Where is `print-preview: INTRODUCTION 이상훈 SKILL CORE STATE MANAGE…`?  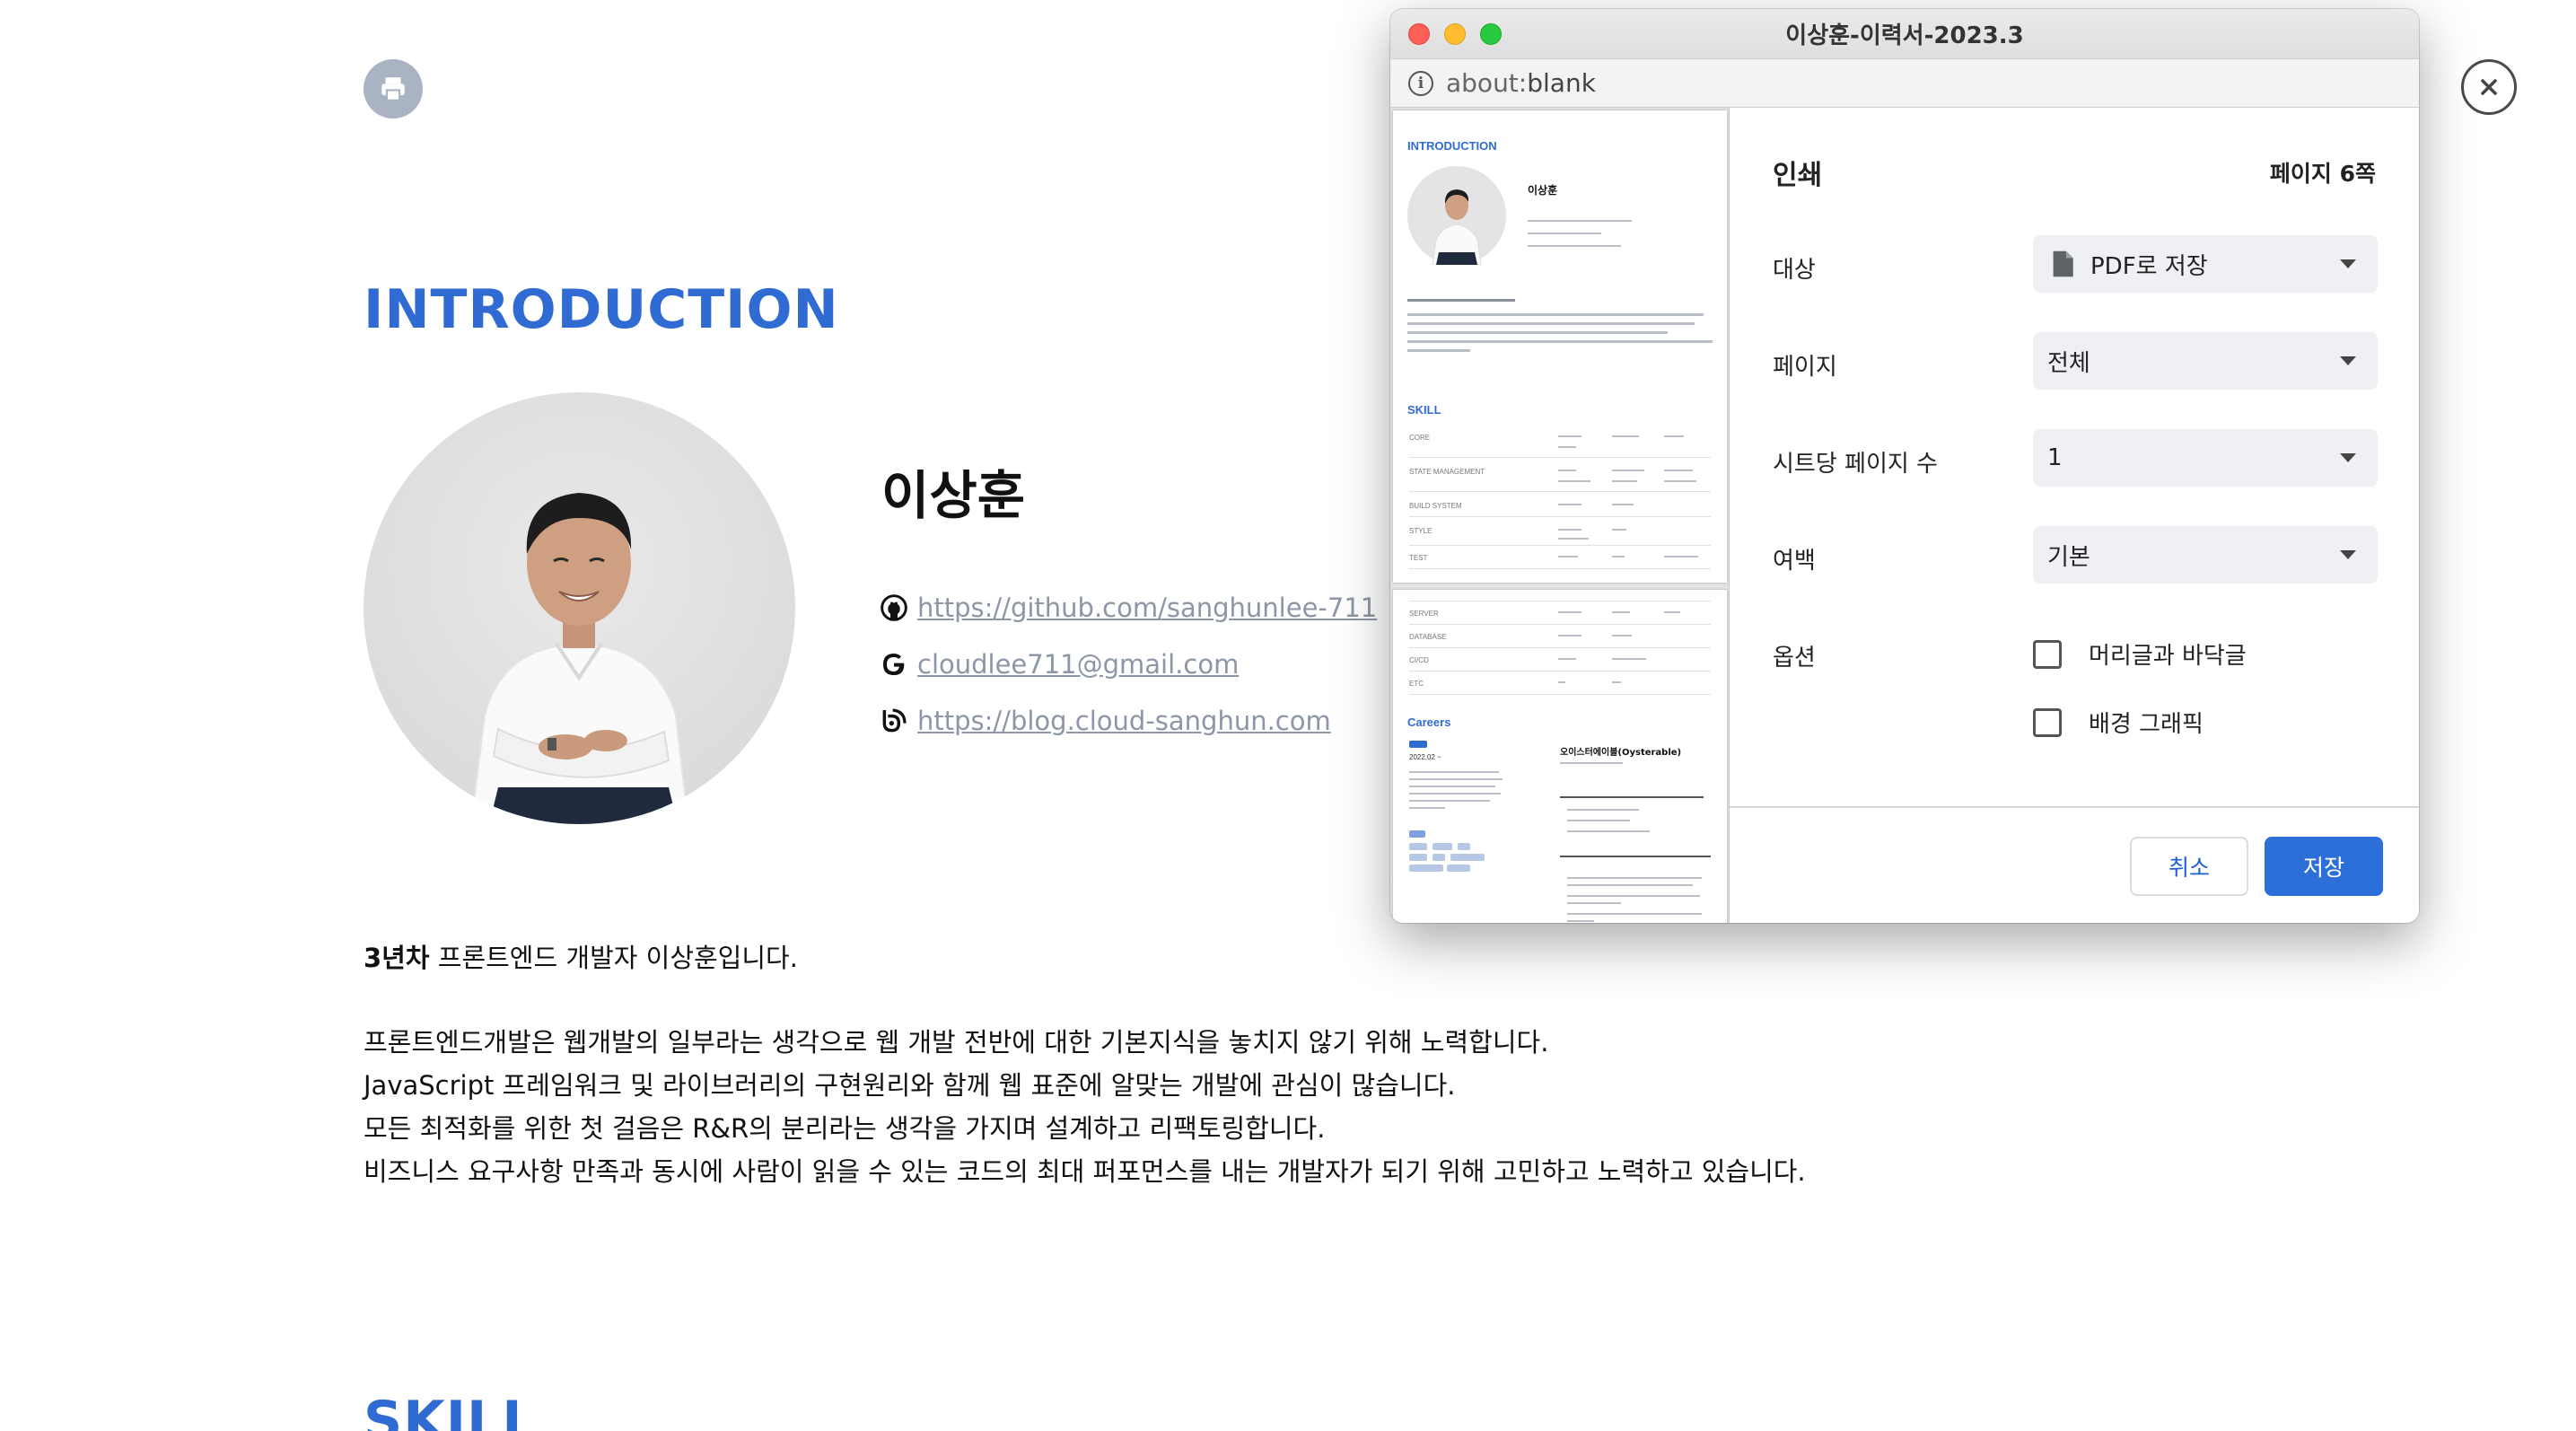 print-preview: INTRODUCTION 이상훈 SKILL CORE STATE MANAGE… is located at coordinates (1560, 515).